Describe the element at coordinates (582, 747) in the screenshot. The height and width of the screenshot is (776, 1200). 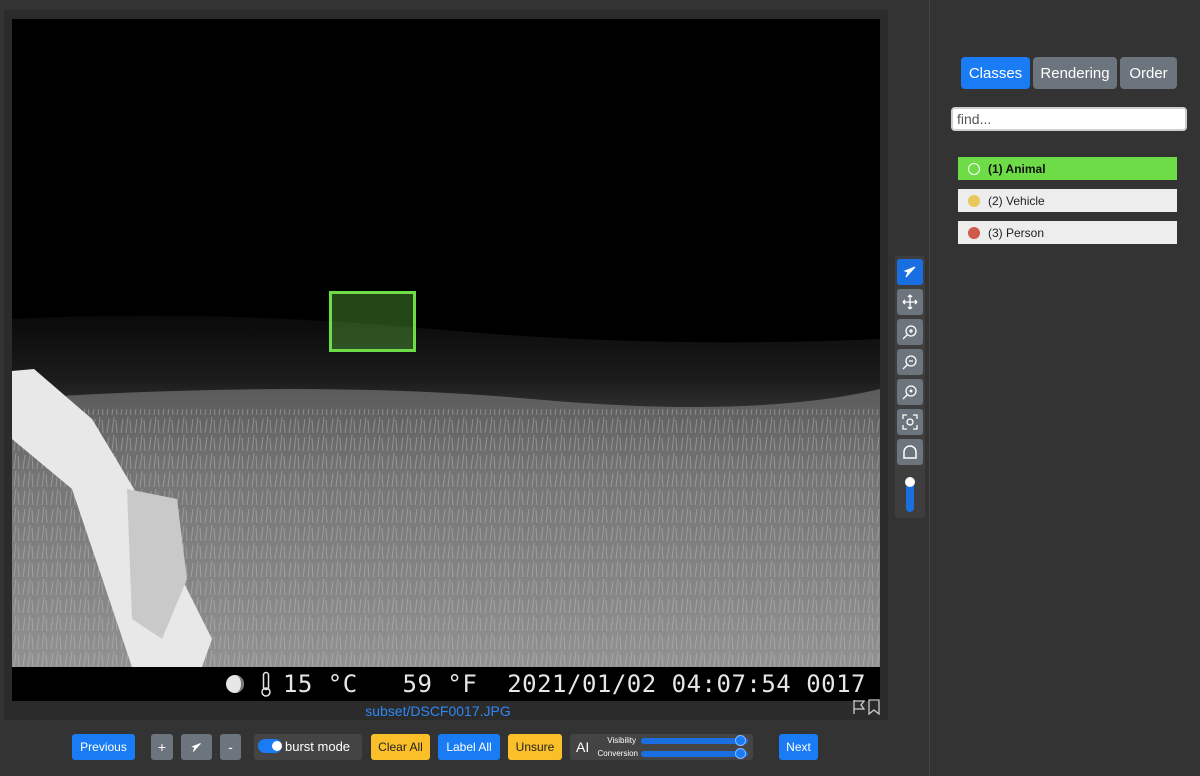
I see `ai-label: AI` at that location.